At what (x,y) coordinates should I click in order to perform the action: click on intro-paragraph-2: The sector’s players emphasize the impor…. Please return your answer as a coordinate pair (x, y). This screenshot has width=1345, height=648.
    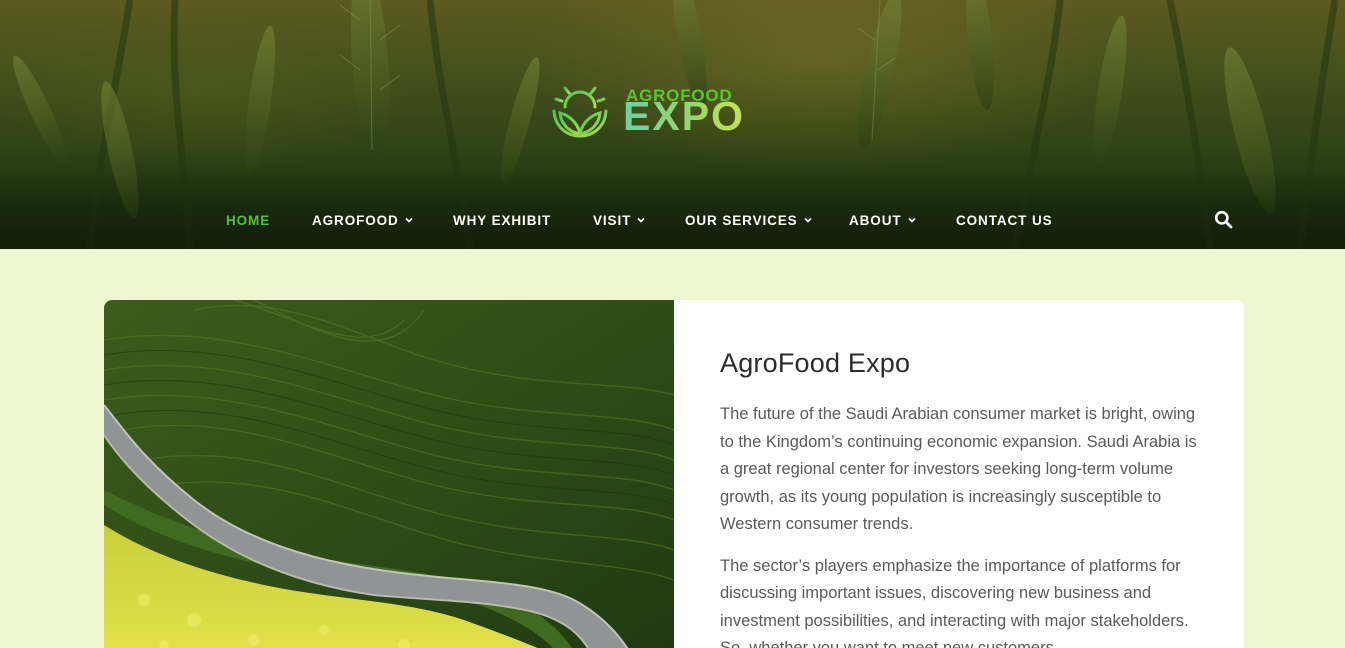
    Looking at the image, I should click on (954, 602).